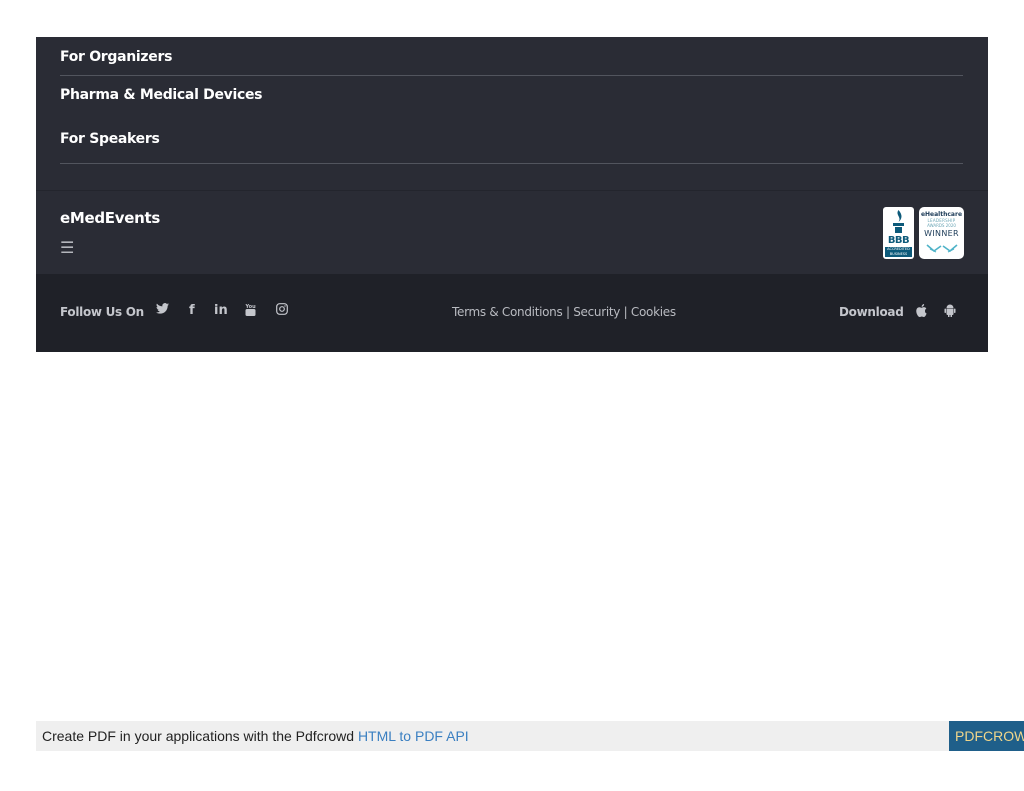 This screenshot has width=1024, height=791. I want to click on award-winner: WINNER, so click(941, 233).